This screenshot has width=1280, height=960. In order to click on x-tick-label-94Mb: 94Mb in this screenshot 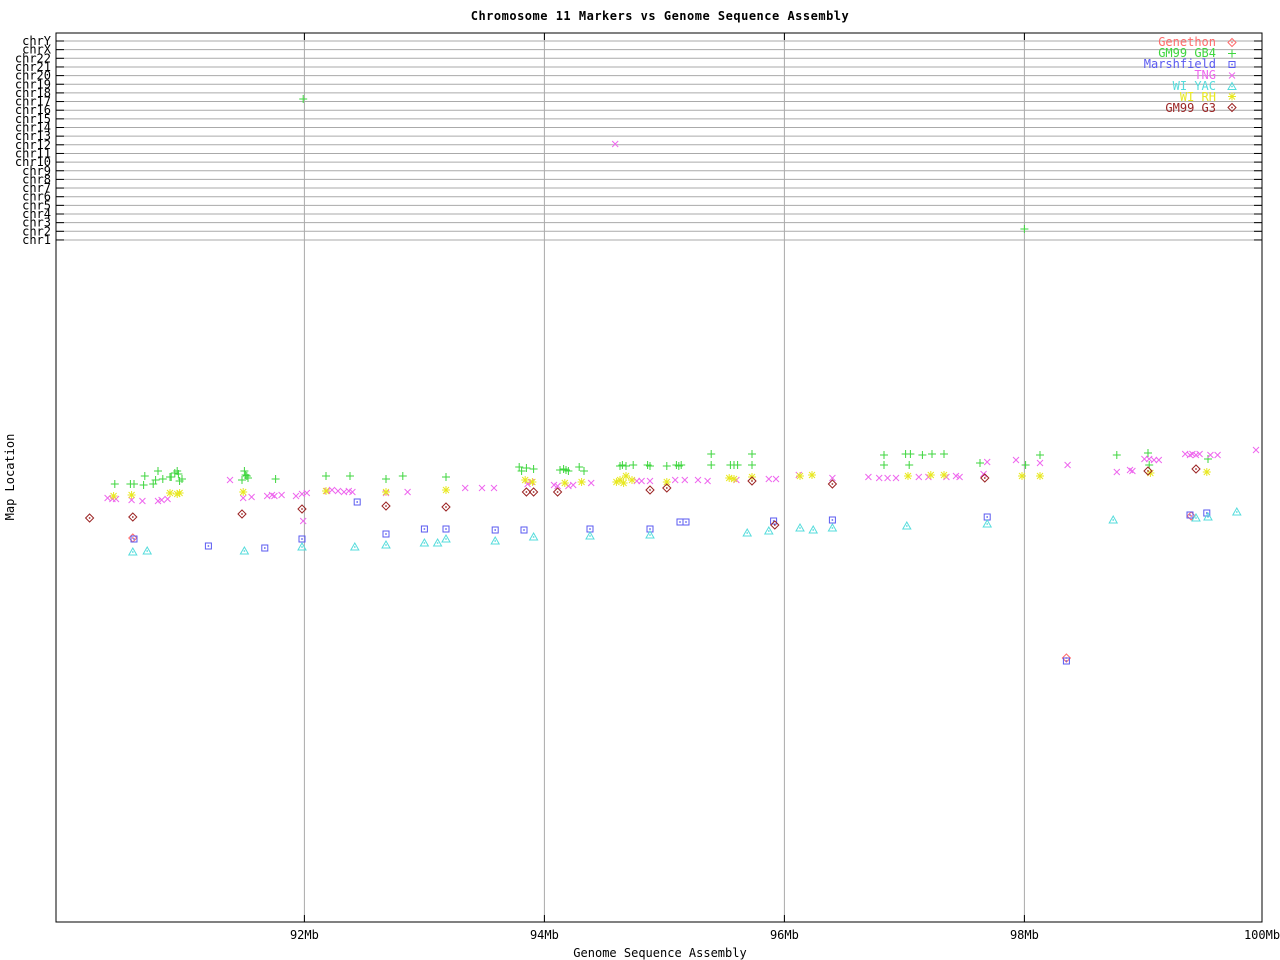, I will do `click(544, 935)`.